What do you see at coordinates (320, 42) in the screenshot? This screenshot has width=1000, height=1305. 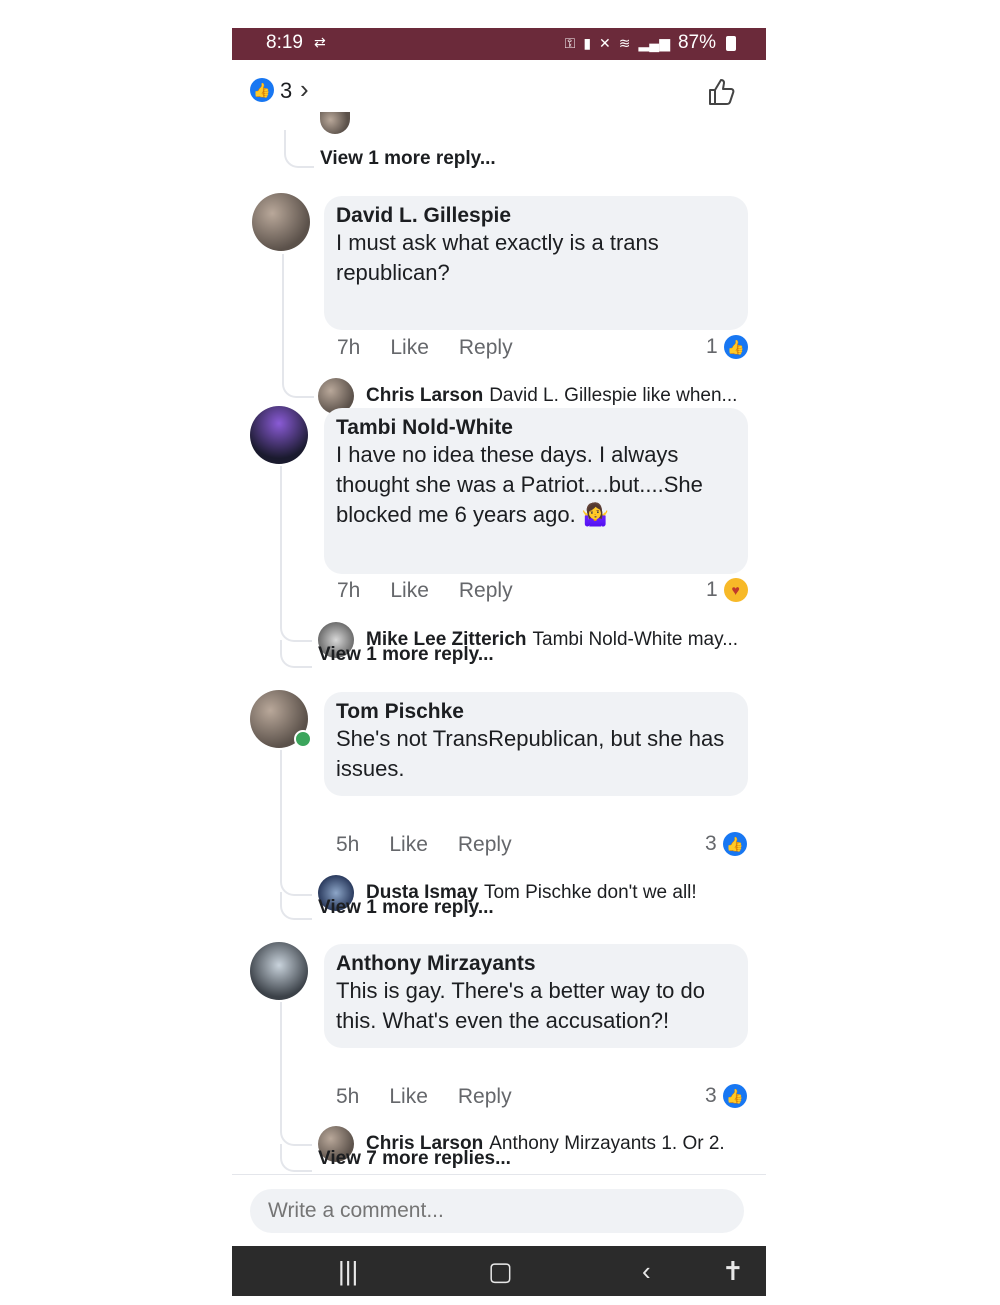 I see `sync-icon: ⇄` at bounding box center [320, 42].